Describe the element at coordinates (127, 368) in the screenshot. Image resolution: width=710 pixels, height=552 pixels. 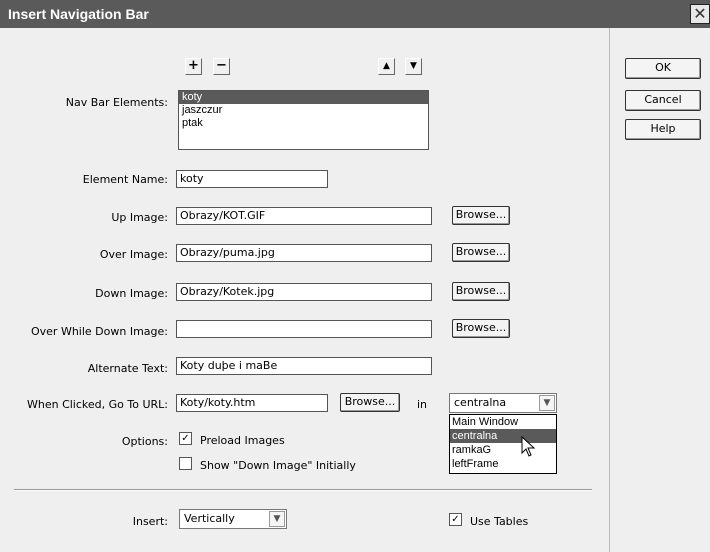
I see `alternate-text-label: Alternate Text:` at that location.